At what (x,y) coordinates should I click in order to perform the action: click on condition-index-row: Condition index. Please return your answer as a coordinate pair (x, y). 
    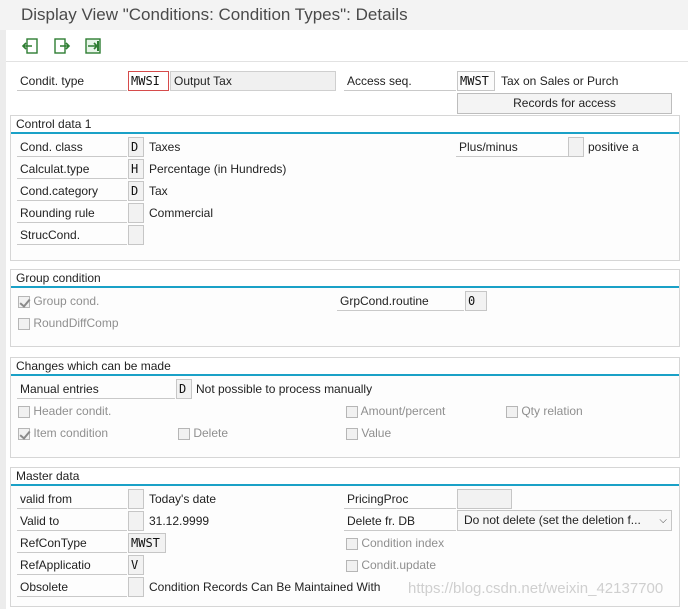
    Looking at the image, I should click on (395, 543).